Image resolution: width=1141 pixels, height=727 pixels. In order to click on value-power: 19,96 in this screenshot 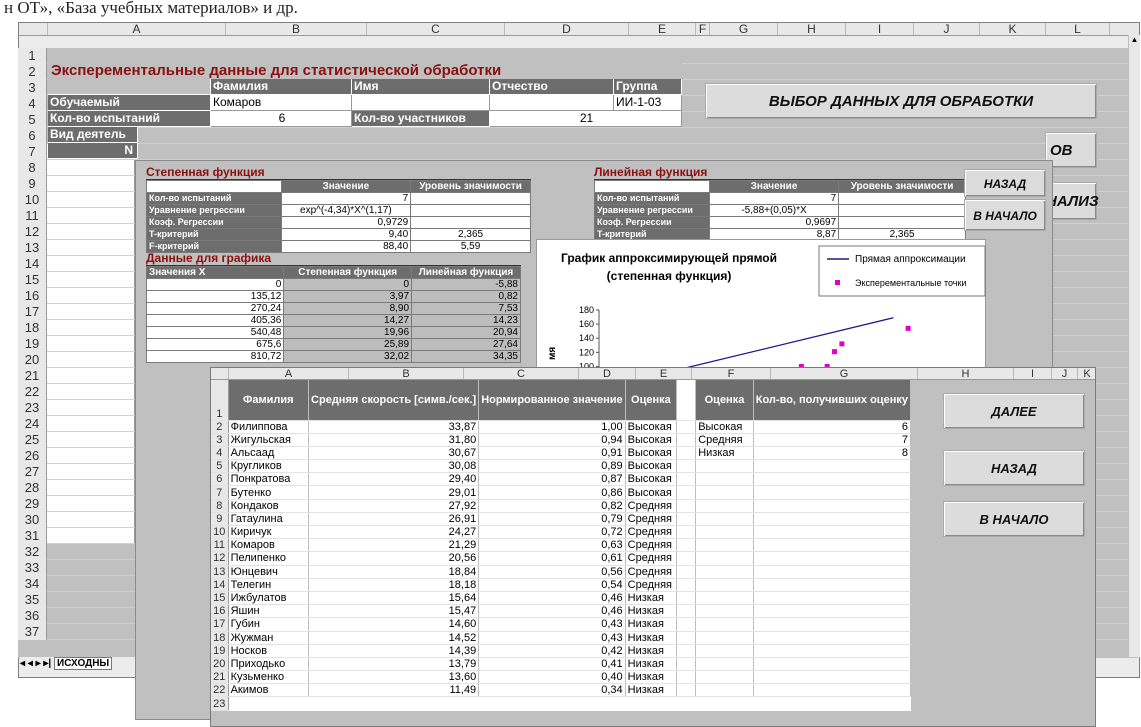, I will do `click(348, 332)`.